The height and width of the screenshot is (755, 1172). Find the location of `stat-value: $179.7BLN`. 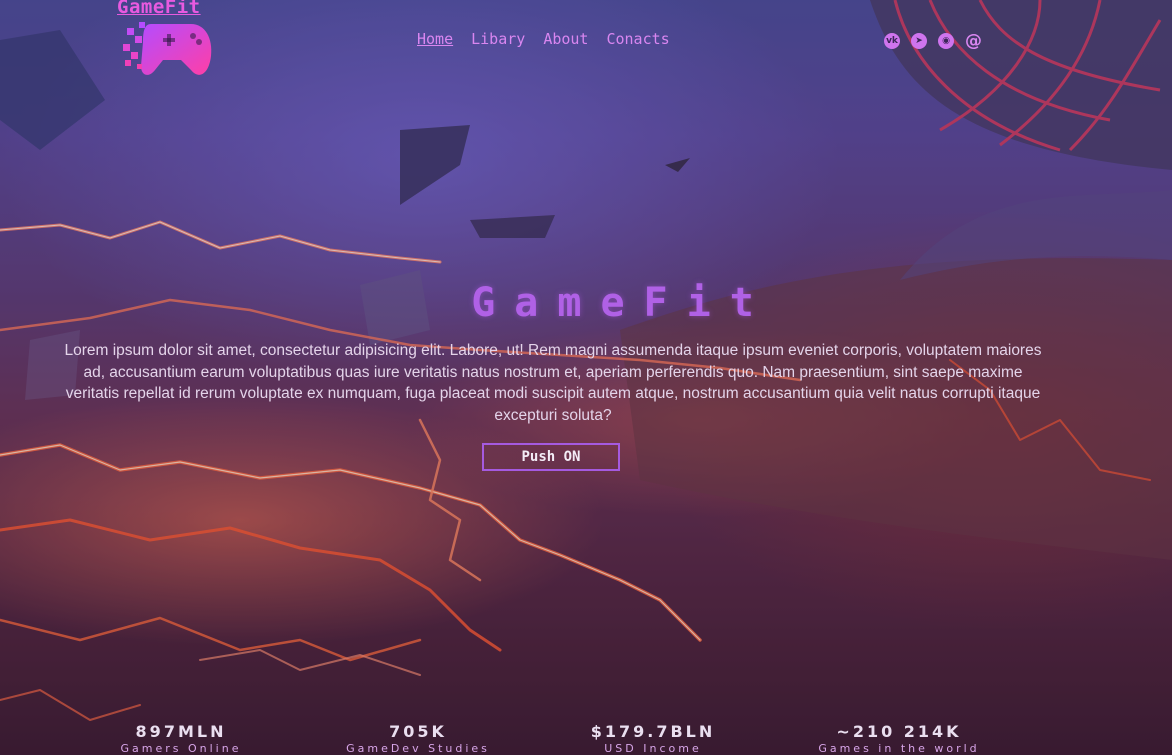

stat-value: $179.7BLN is located at coordinates (653, 731).